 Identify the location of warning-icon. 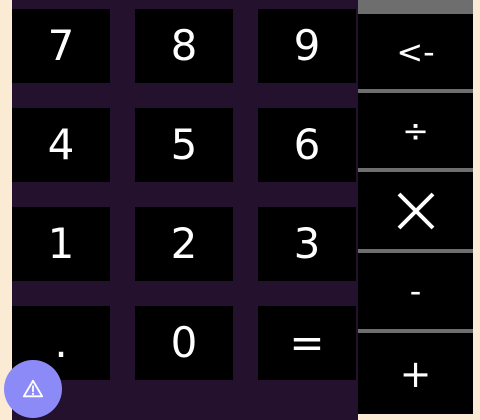
(33, 388).